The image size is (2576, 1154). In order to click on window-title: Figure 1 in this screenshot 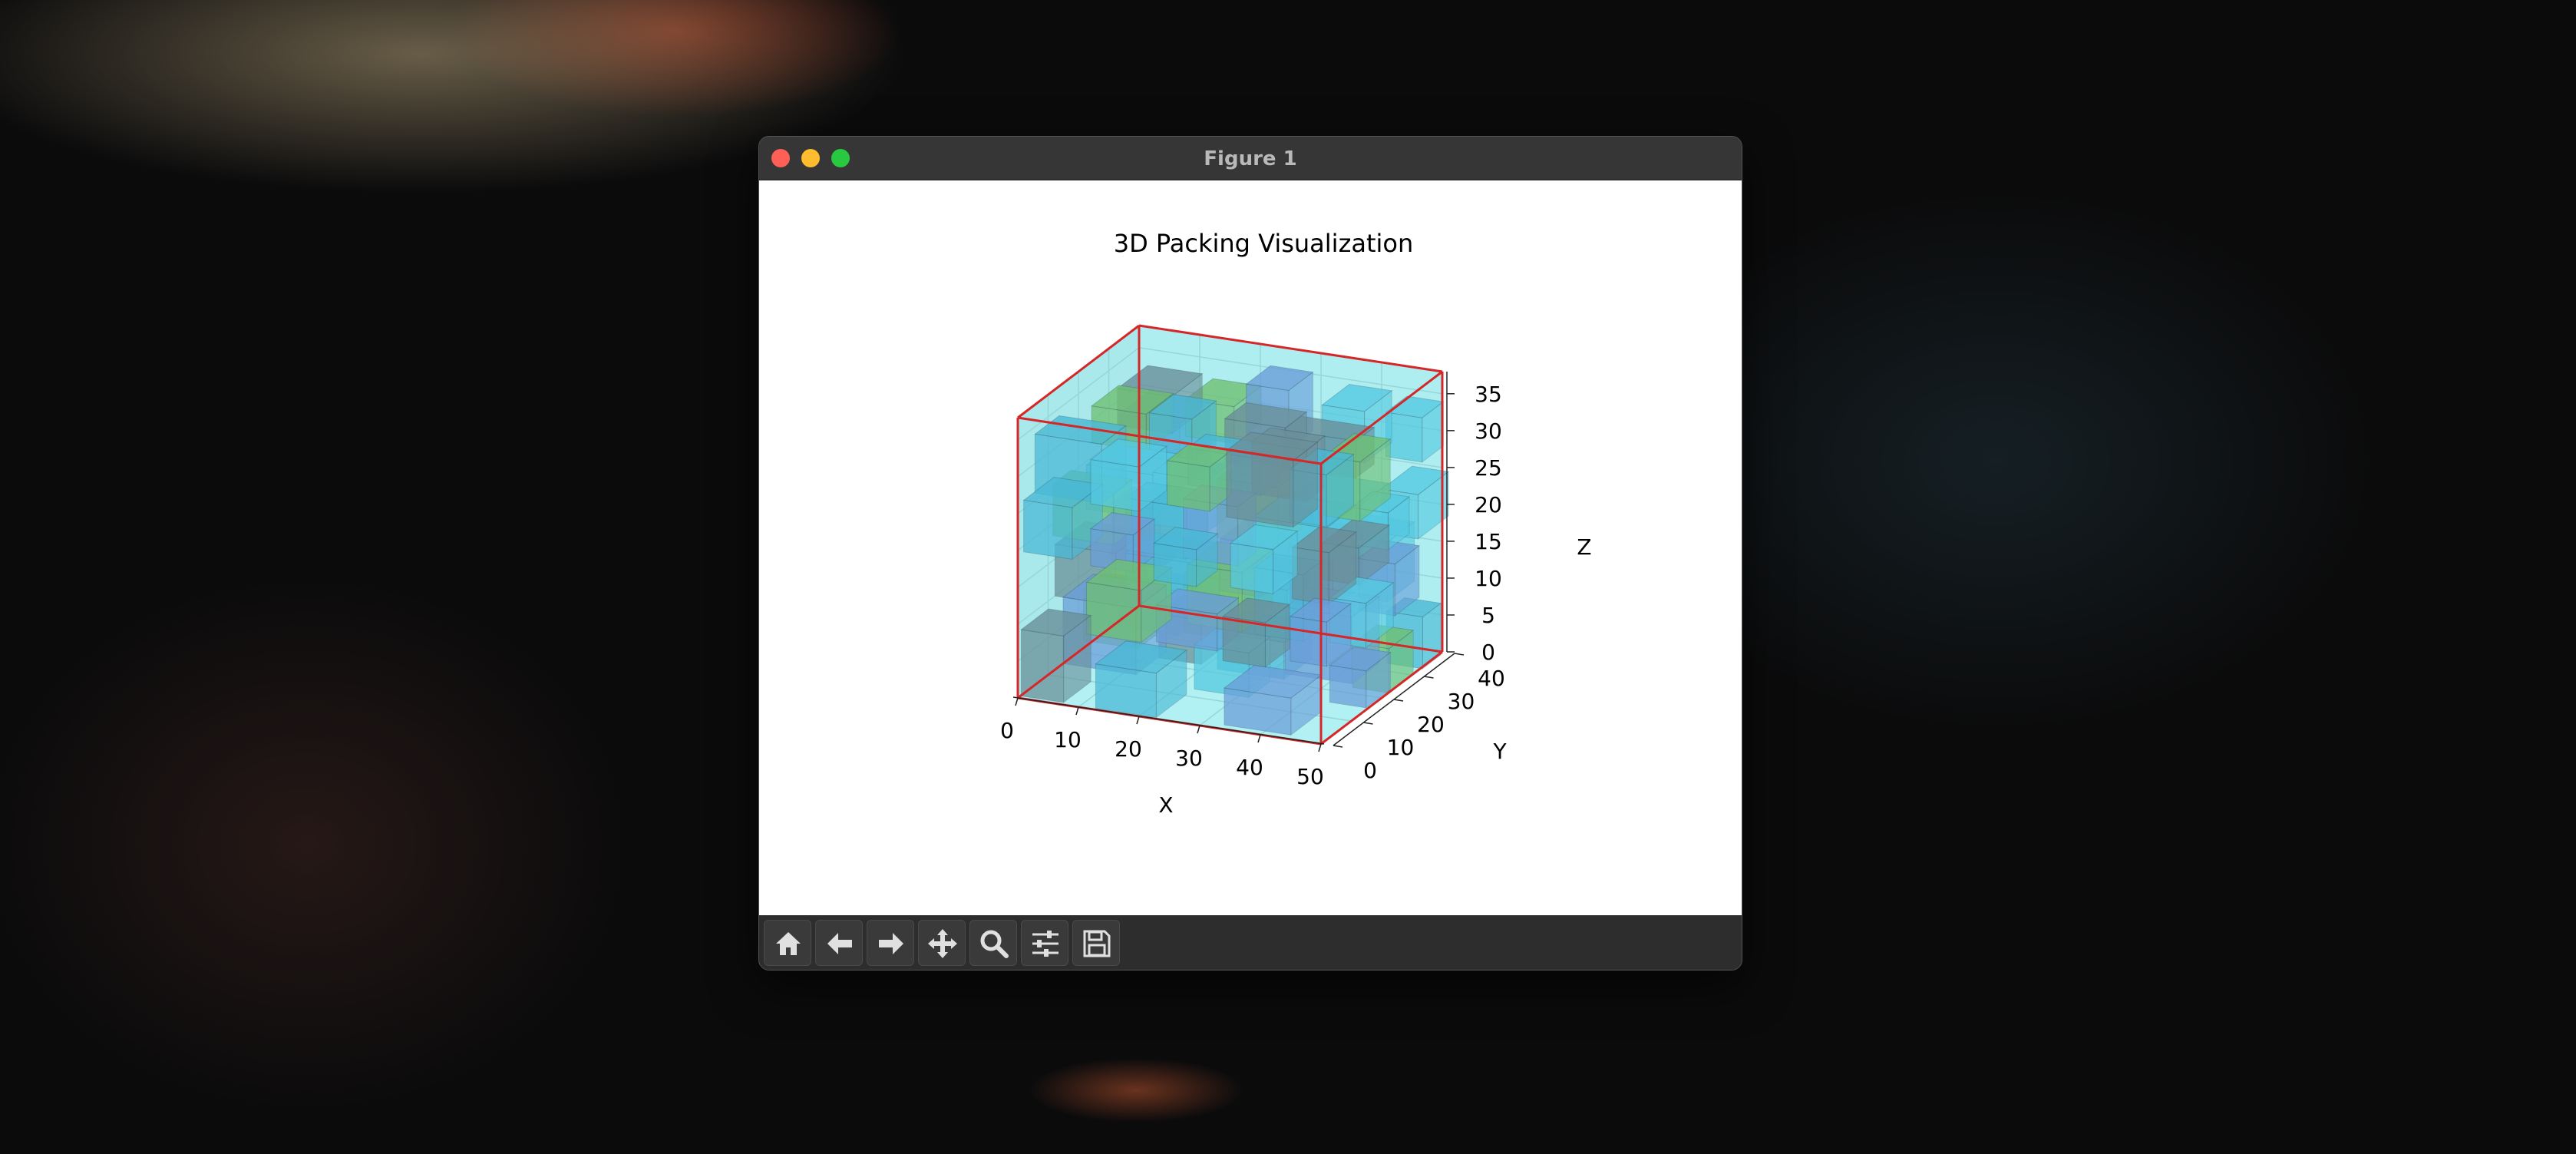, I will do `click(1250, 158)`.